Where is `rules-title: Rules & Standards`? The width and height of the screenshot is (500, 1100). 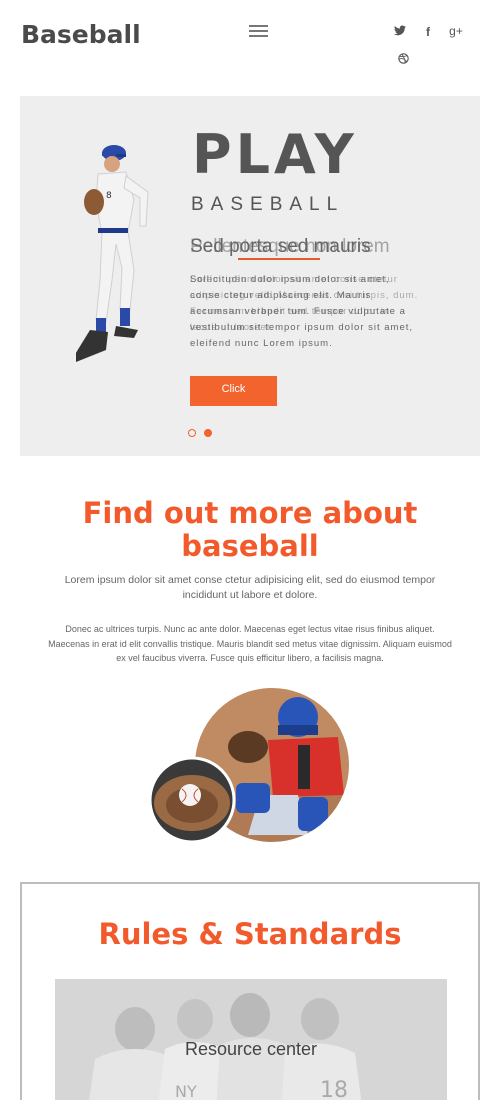
rules-title: Rules & Standards is located at coordinates (250, 934).